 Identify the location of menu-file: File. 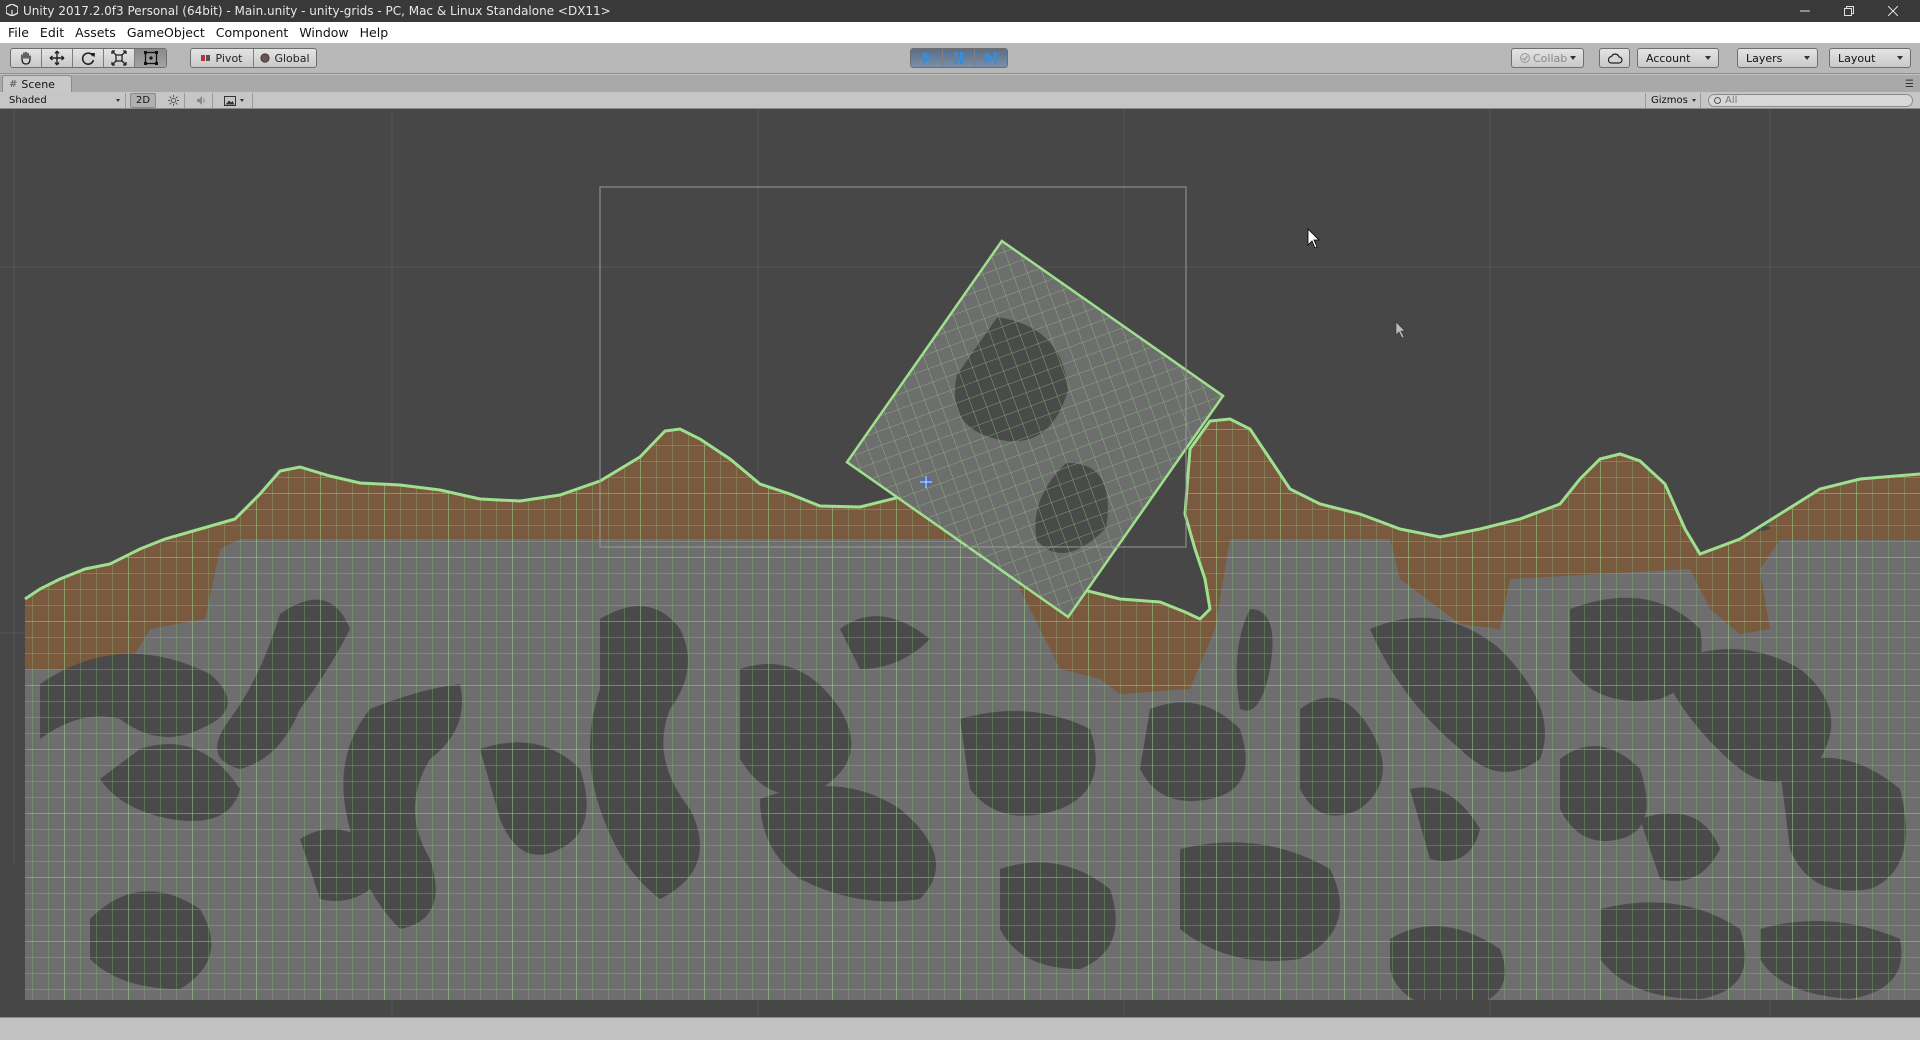
(19, 32).